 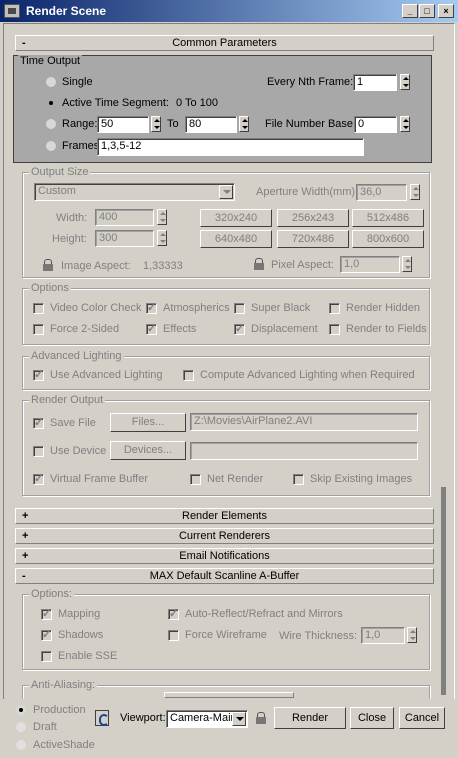 I want to click on rollout-current-renderers: + Current Renderers, so click(x=224, y=536).